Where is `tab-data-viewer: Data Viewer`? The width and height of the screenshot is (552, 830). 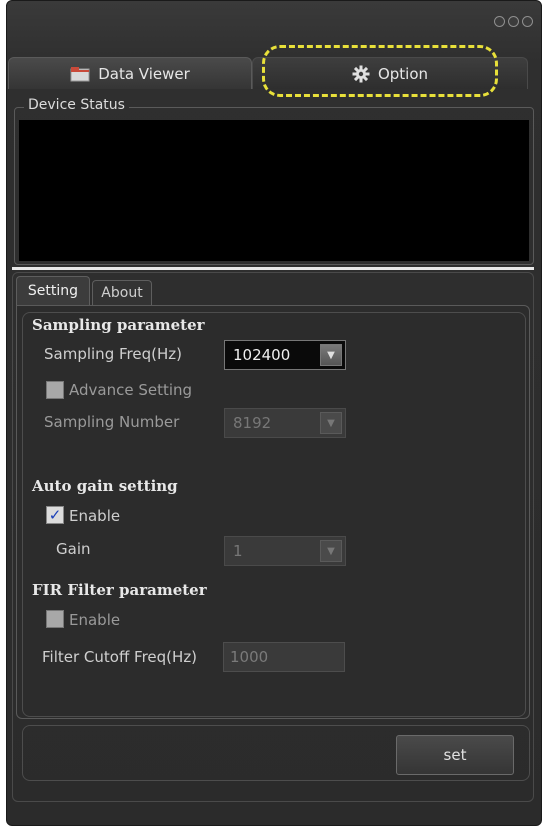
tab-data-viewer: Data Viewer is located at coordinates (130, 73).